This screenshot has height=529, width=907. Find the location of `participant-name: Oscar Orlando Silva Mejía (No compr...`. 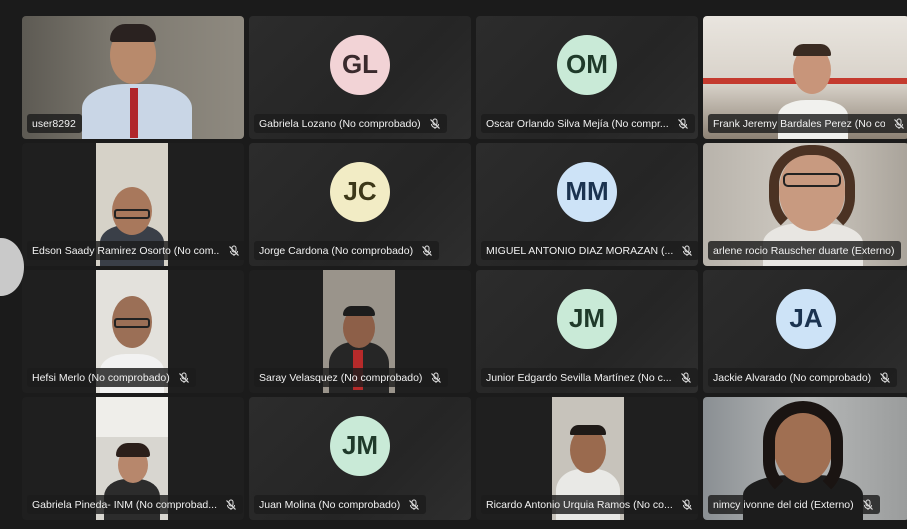

participant-name: Oscar Orlando Silva Mejía (No compr... is located at coordinates (577, 123).